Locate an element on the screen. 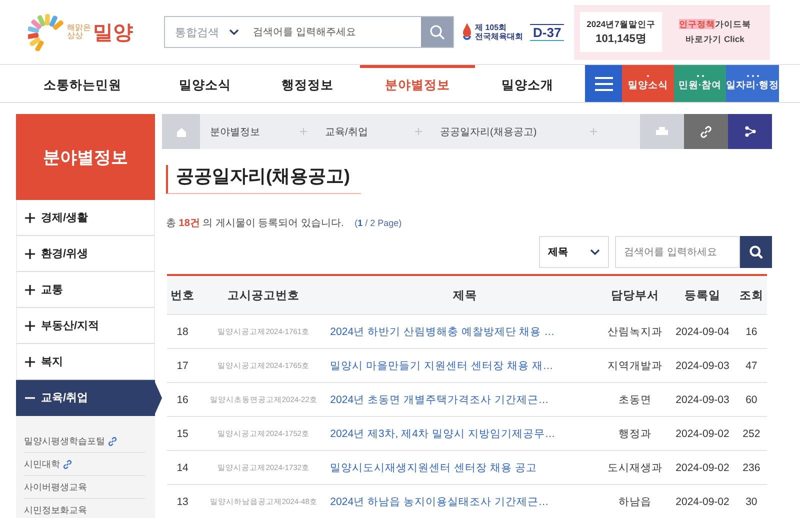 The height and width of the screenshot is (518, 800). column-header: 제목 is located at coordinates (465, 294).